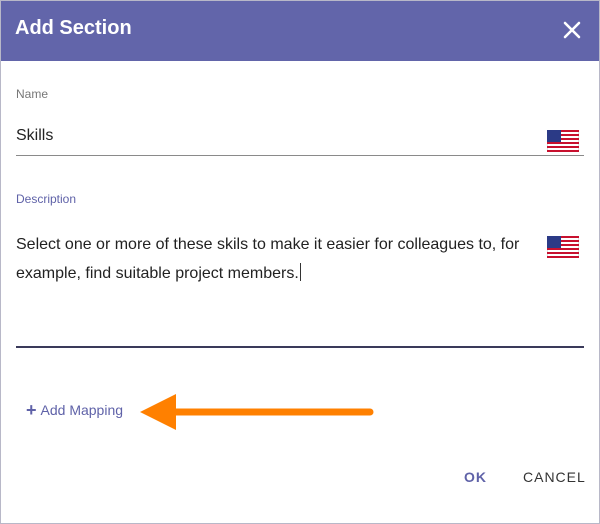 This screenshot has height=524, width=600. What do you see at coordinates (300, 31) in the screenshot?
I see `dialog-header: Add Section` at bounding box center [300, 31].